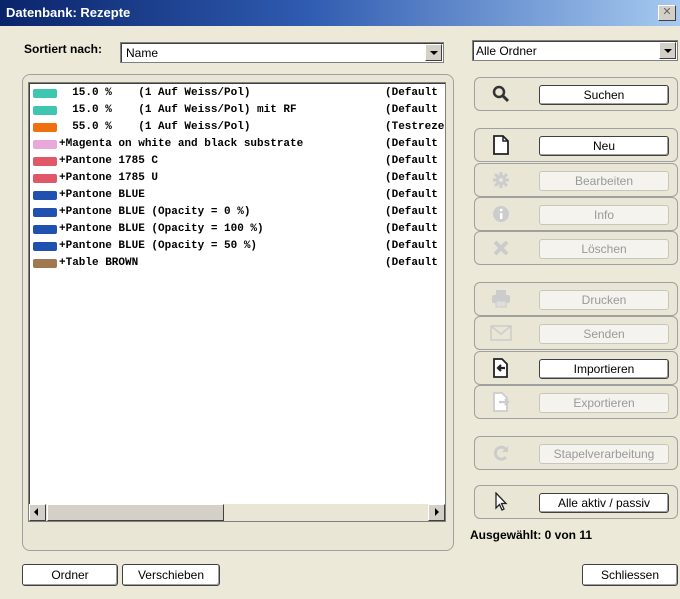  What do you see at coordinates (501, 145) in the screenshot?
I see `new-document-icon` at bounding box center [501, 145].